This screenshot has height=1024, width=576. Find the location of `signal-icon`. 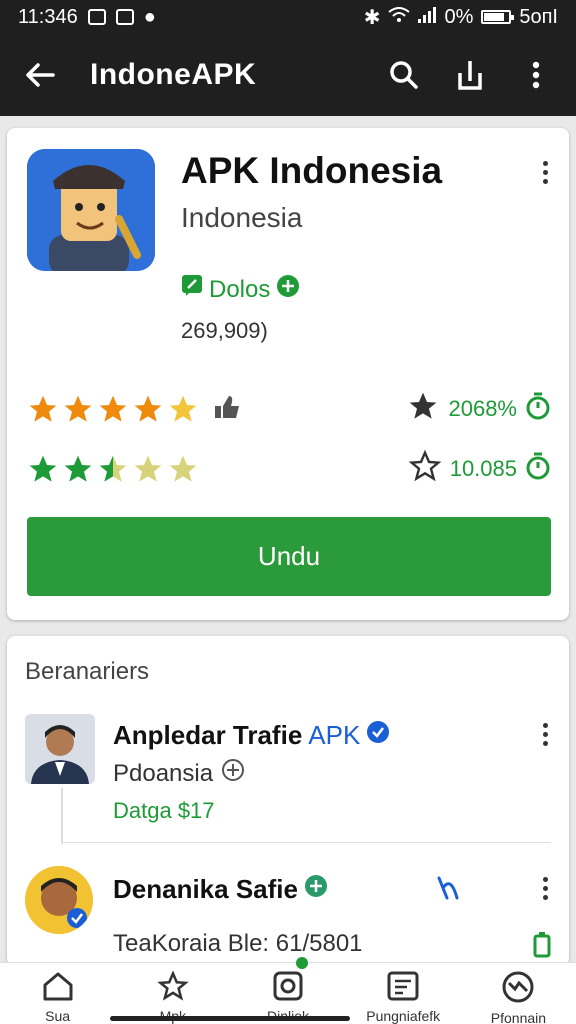

signal-icon is located at coordinates (427, 17).